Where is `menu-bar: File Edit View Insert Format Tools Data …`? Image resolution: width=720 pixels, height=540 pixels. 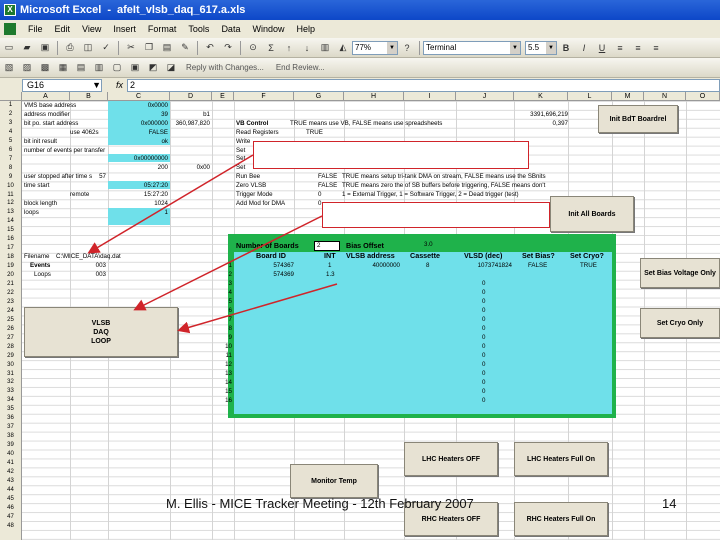
menu-bar: File Edit View Insert Format Tools Data … is located at coordinates (360, 29).